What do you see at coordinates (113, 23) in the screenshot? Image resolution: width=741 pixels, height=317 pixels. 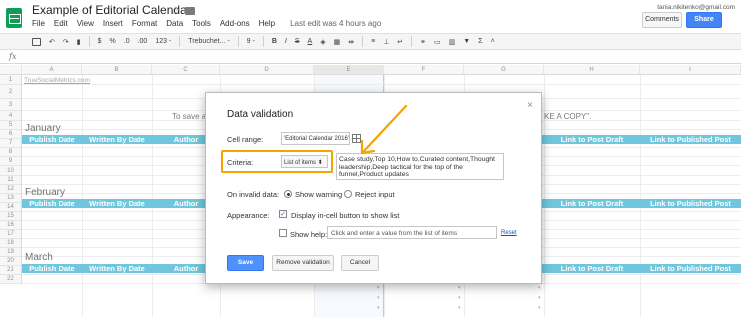 I see `menu-insert: Insert` at bounding box center [113, 23].